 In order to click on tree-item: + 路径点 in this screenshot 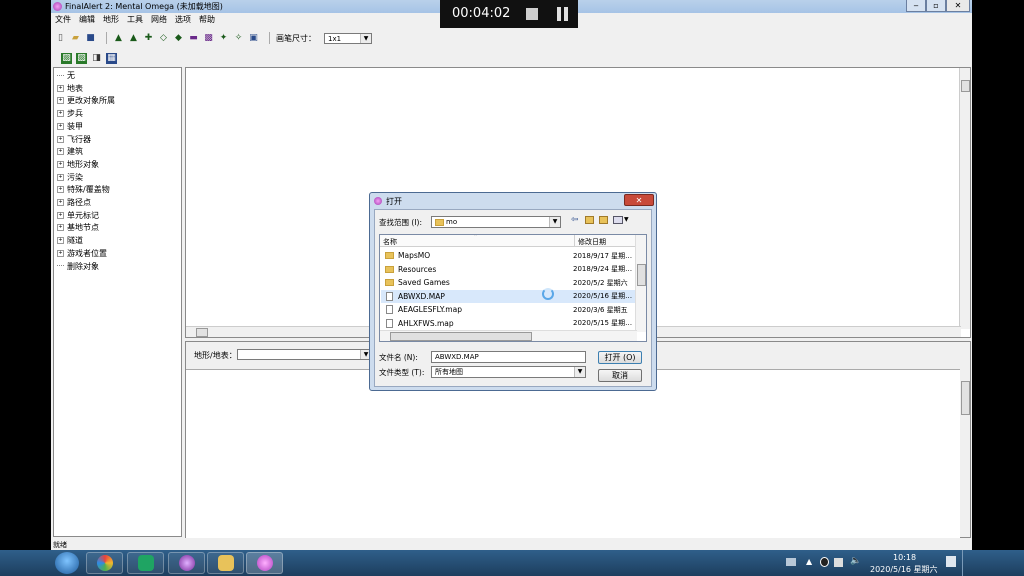, I will do `click(74, 202)`.